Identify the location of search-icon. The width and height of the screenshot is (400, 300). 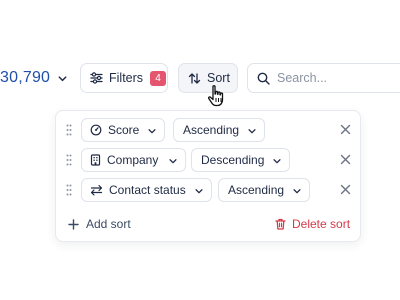
(263, 78).